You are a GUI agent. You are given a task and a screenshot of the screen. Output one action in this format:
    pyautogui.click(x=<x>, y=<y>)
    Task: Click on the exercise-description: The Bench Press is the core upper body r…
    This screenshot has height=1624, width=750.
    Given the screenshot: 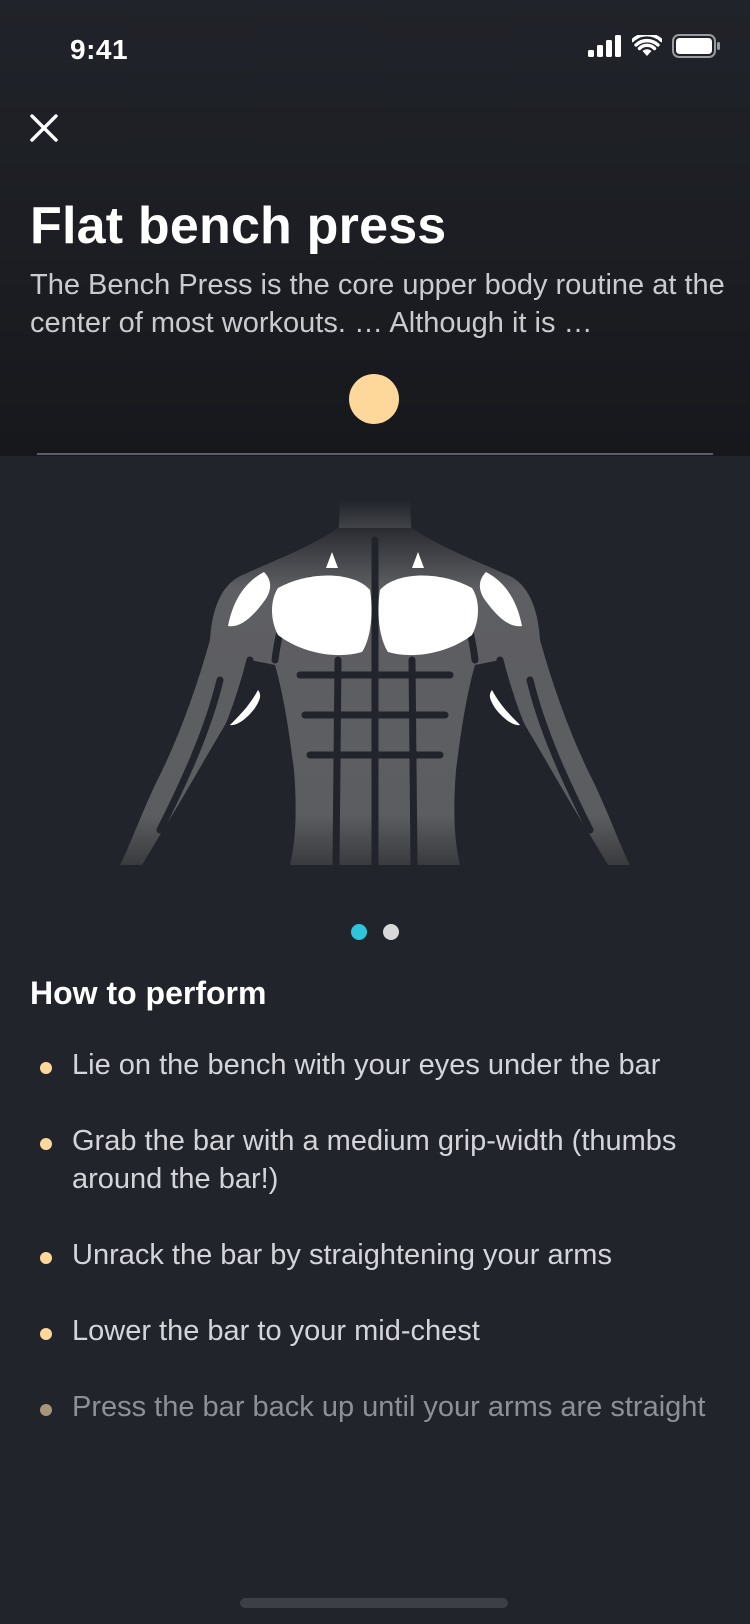 What is the action you would take?
    pyautogui.click(x=377, y=304)
    